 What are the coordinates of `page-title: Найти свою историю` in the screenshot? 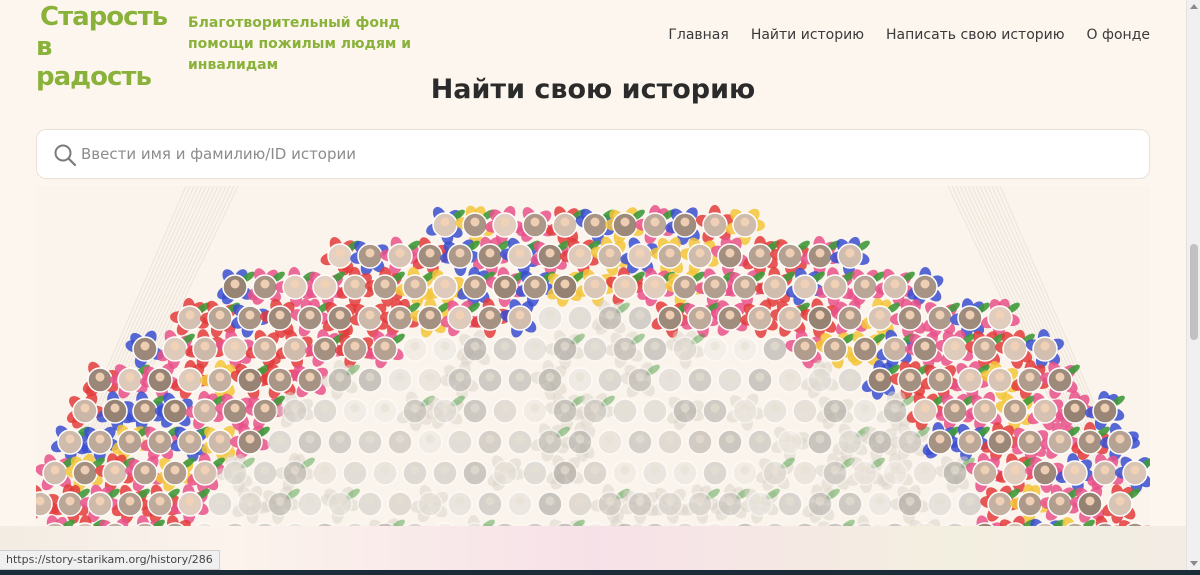 It's located at (593, 89).